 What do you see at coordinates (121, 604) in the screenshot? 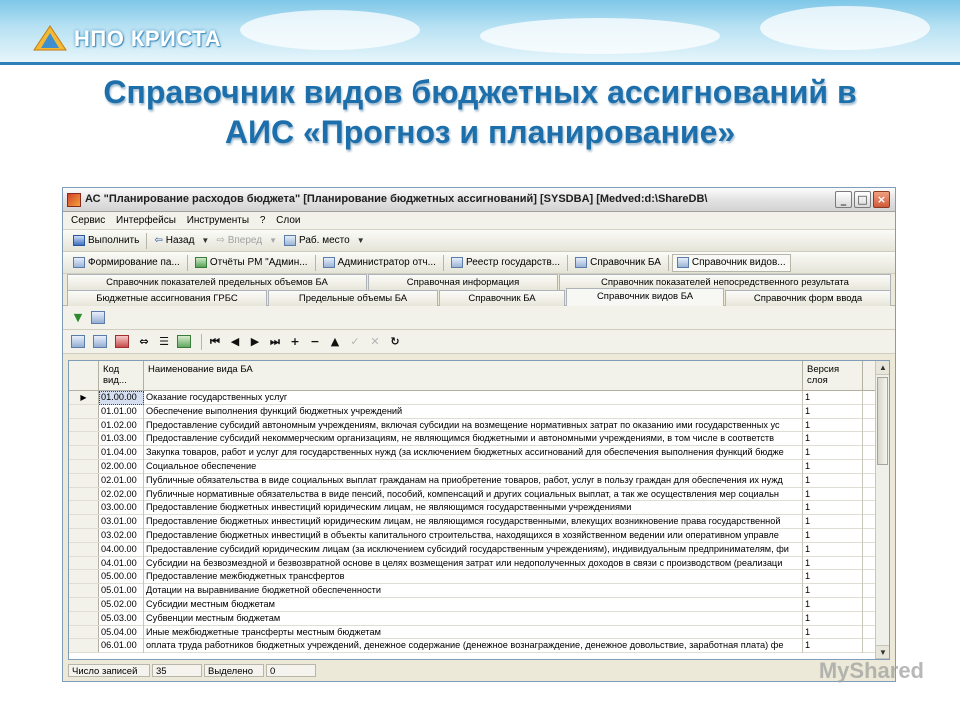
I see `cell-code: 05.02.00` at bounding box center [121, 604].